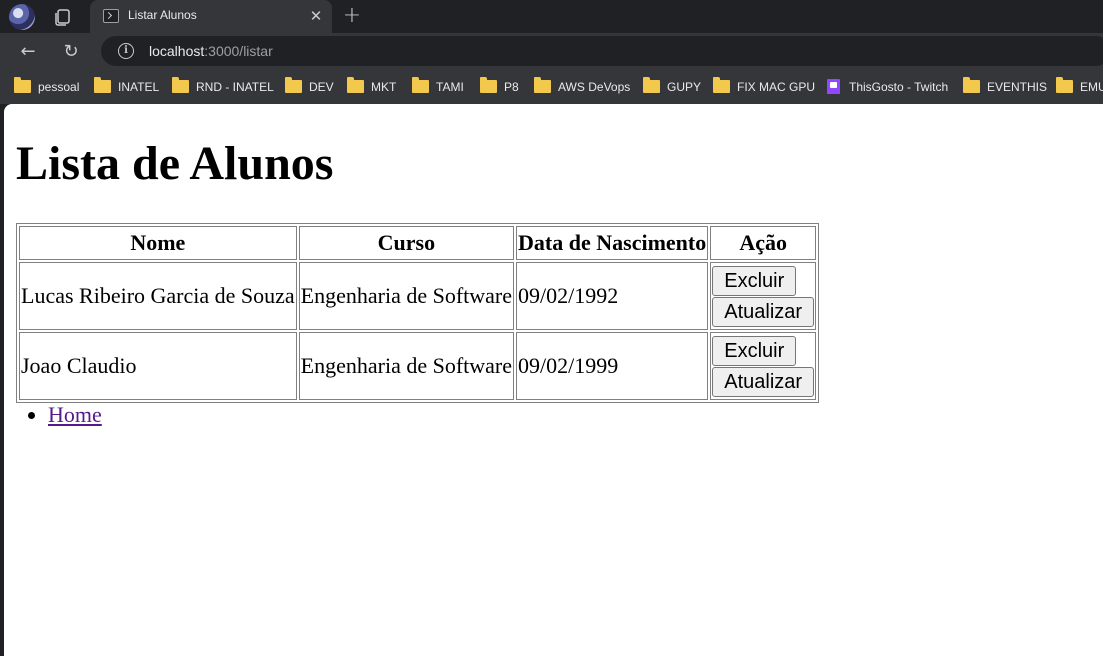  I want to click on table-header-row: Nome Curso Data de Nascimento Ação, so click(418, 243).